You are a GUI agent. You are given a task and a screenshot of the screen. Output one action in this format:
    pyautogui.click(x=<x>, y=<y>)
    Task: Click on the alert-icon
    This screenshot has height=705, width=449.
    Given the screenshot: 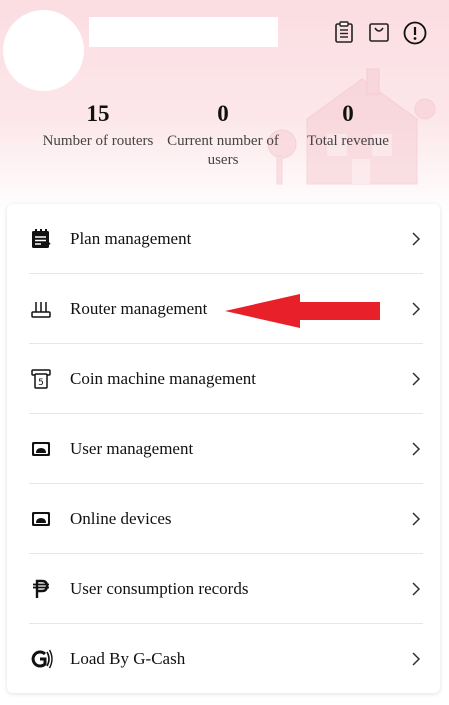 What is the action you would take?
    pyautogui.click(x=415, y=33)
    